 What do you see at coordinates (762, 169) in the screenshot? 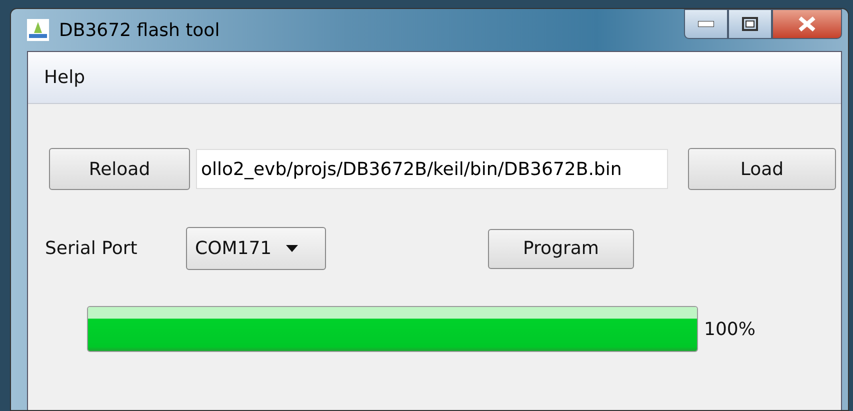
I see `load-button: Load` at bounding box center [762, 169].